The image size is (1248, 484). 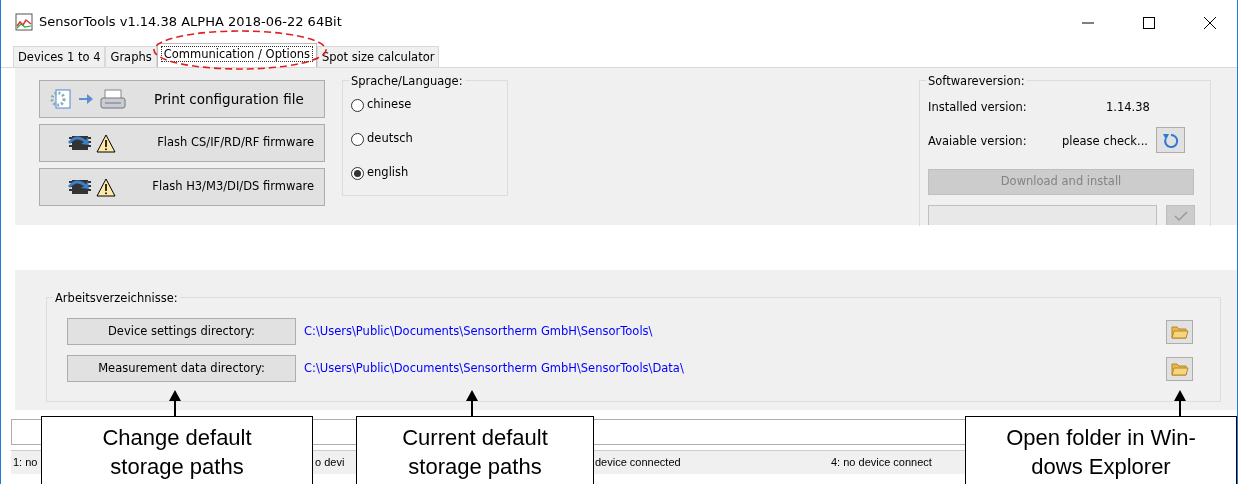 I want to click on status-text: 1: no, so click(x=25, y=462).